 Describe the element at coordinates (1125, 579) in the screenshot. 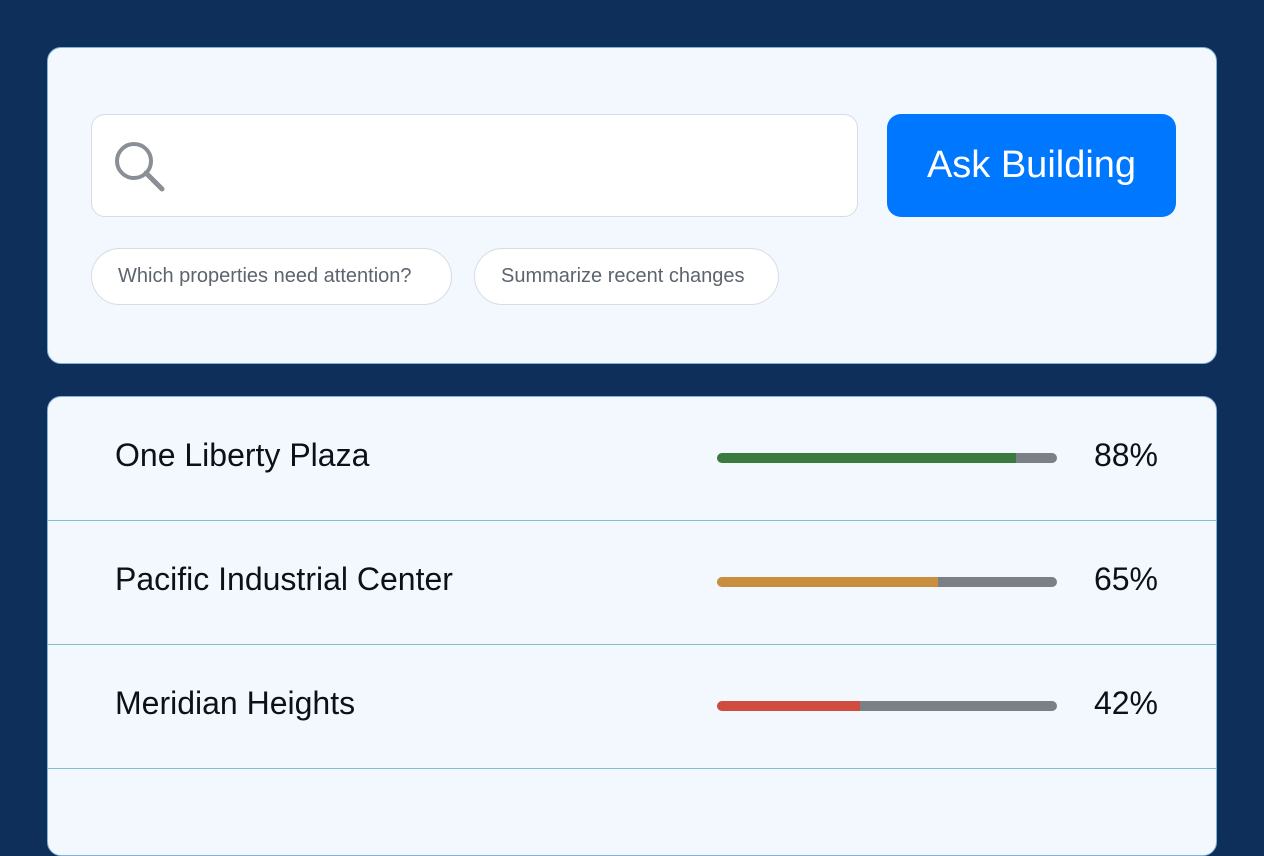

I see `score-percent: 65%` at that location.